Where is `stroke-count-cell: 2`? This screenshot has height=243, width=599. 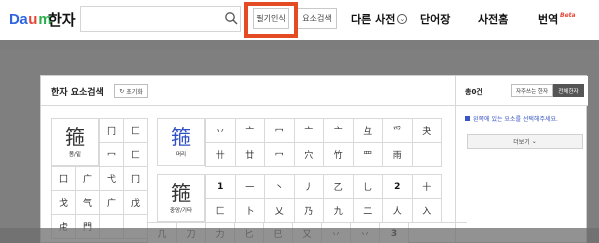
stroke-count-cell: 2 is located at coordinates (398, 187).